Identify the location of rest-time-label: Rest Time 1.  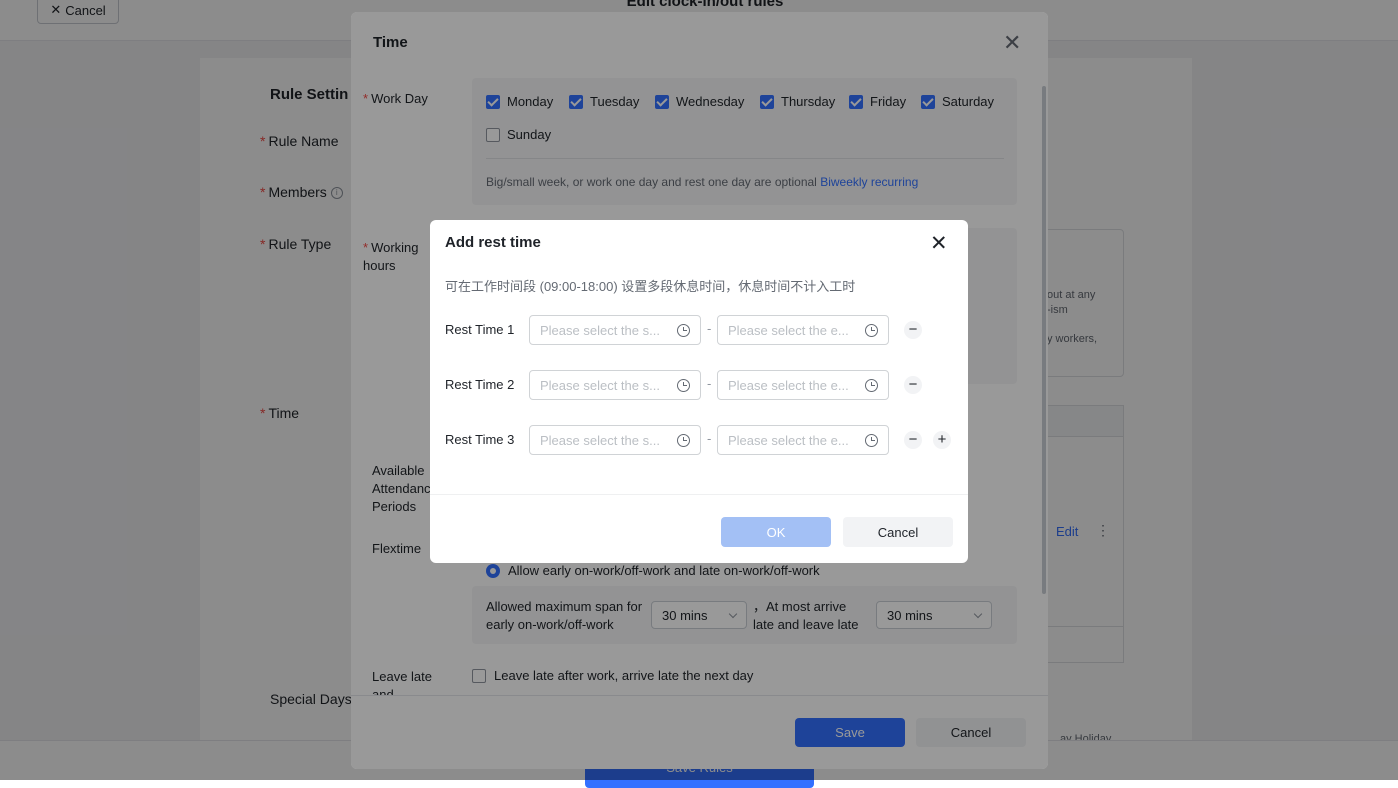
(480, 329).